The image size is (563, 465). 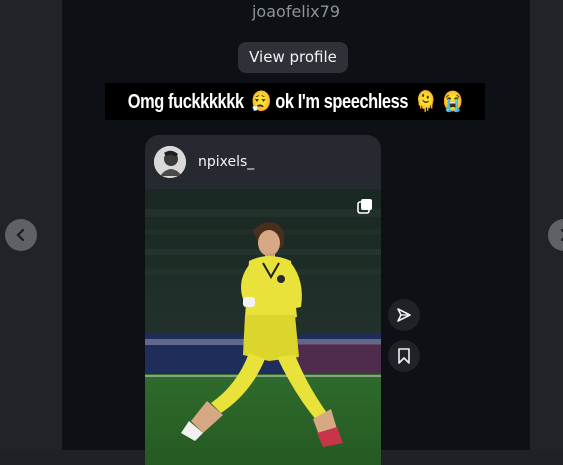 What do you see at coordinates (561, 235) in the screenshot?
I see `chevron-right-icon` at bounding box center [561, 235].